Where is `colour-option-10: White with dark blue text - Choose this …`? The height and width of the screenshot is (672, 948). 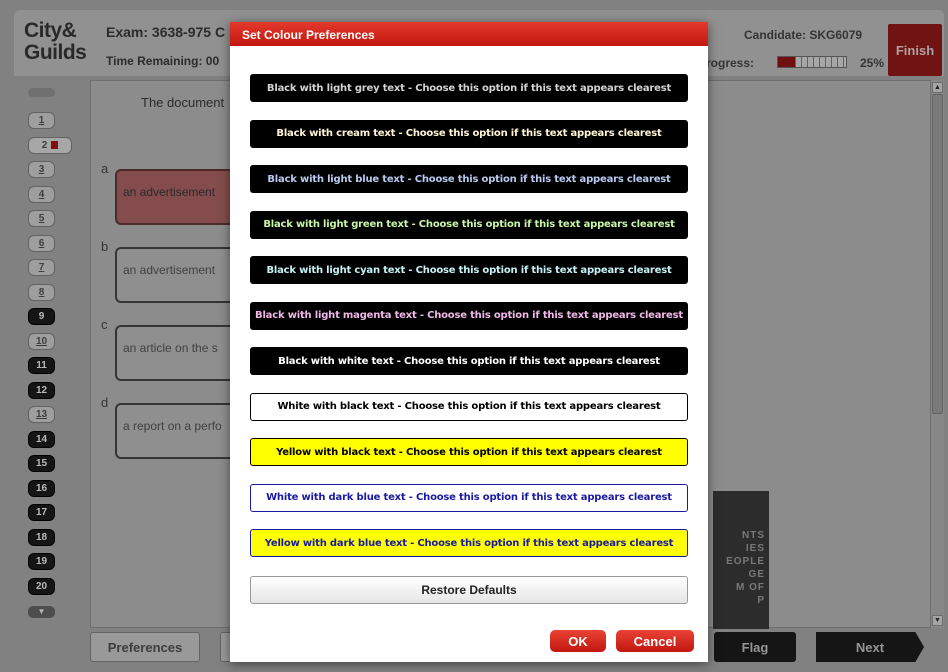 colour-option-10: White with dark blue text - Choose this … is located at coordinates (469, 497).